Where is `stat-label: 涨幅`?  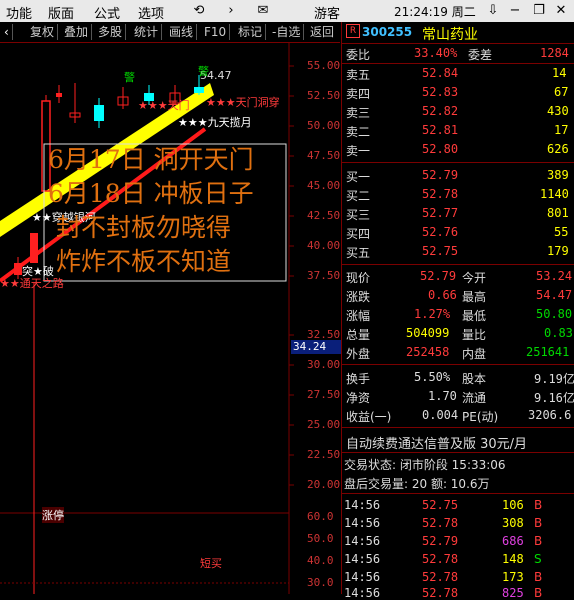
stat-label: 涨幅 is located at coordinates (358, 316).